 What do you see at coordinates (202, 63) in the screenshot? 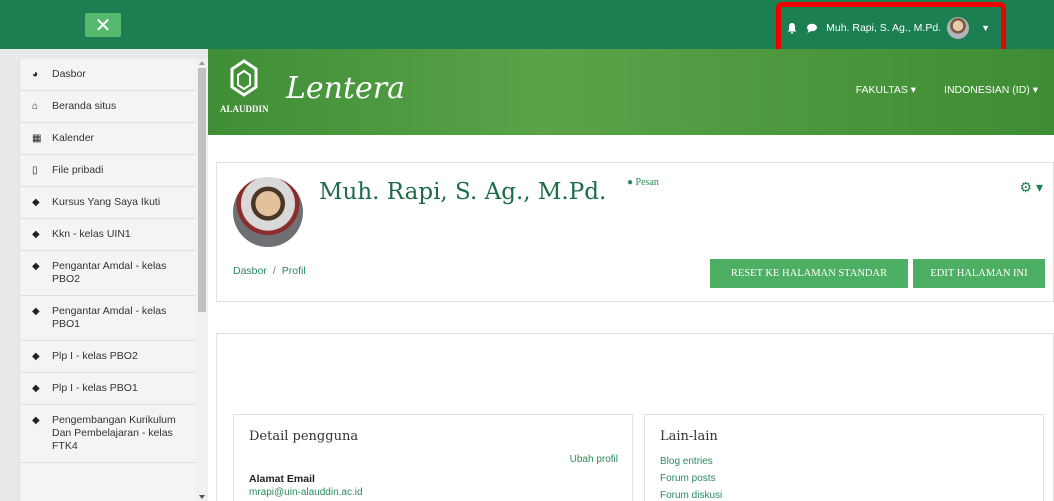
I see `scroll-up-arrow-icon` at bounding box center [202, 63].